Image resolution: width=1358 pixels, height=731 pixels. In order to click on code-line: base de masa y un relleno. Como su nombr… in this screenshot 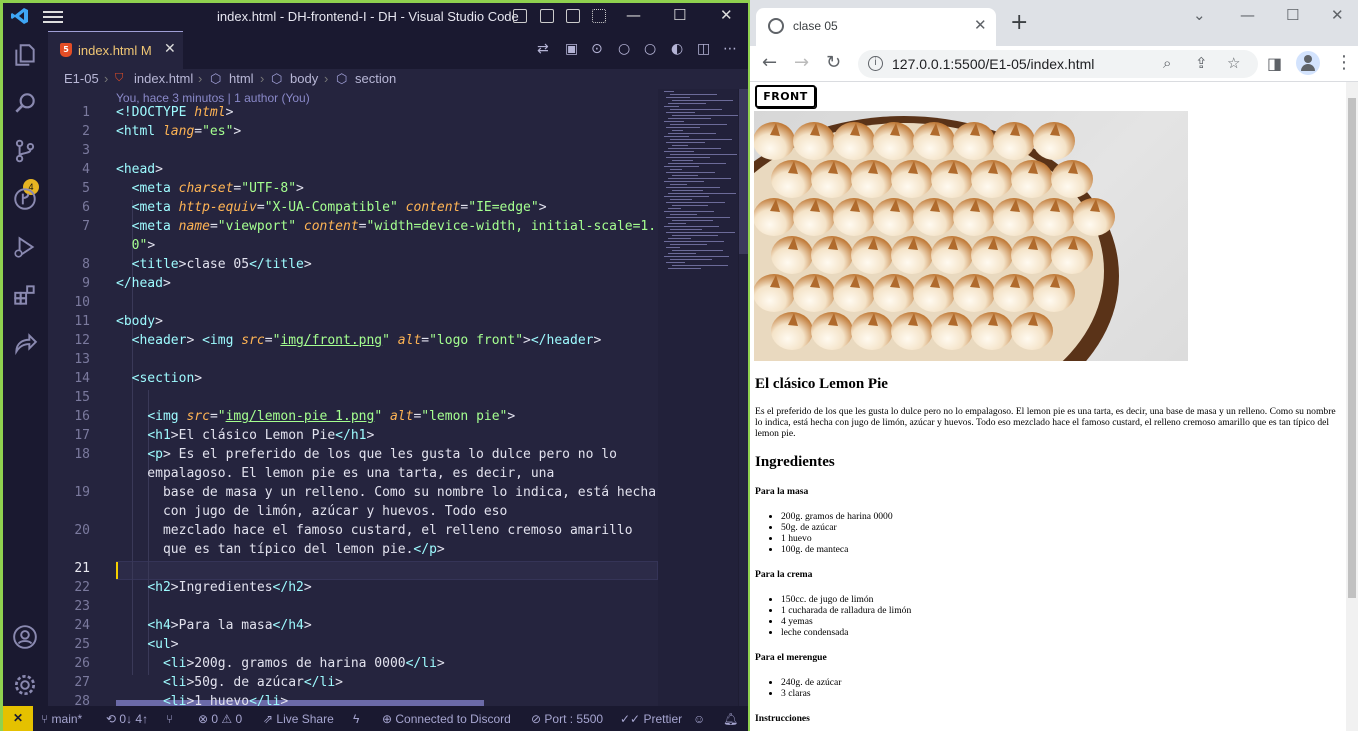, I will do `click(386, 492)`.